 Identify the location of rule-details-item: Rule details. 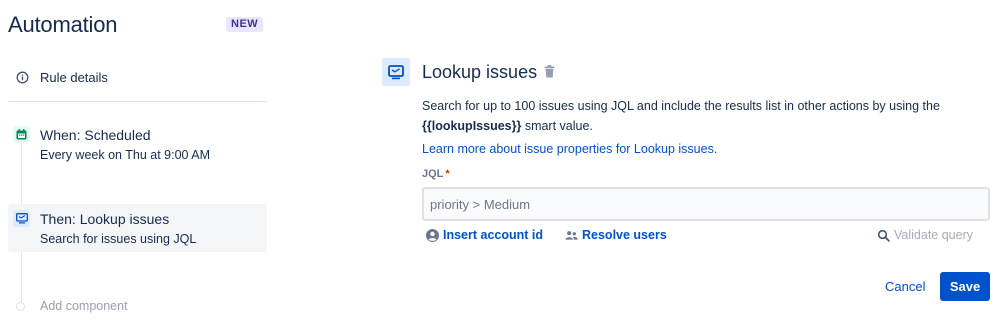
(62, 77).